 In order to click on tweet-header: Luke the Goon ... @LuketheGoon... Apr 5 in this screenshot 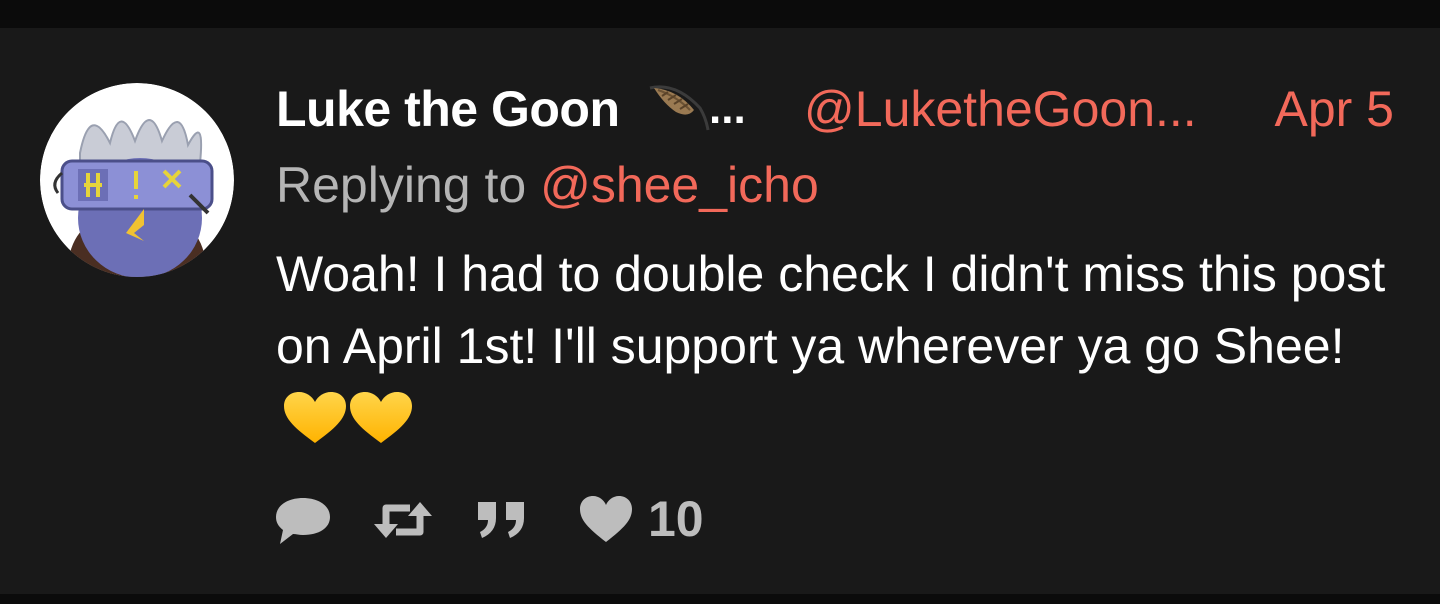, I will do `click(841, 109)`.